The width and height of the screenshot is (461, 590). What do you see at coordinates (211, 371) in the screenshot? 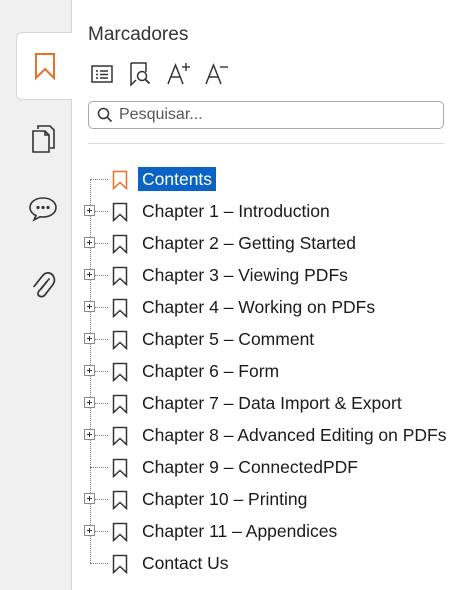
I see `bookmark-label: Chapter 6 – Form` at bounding box center [211, 371].